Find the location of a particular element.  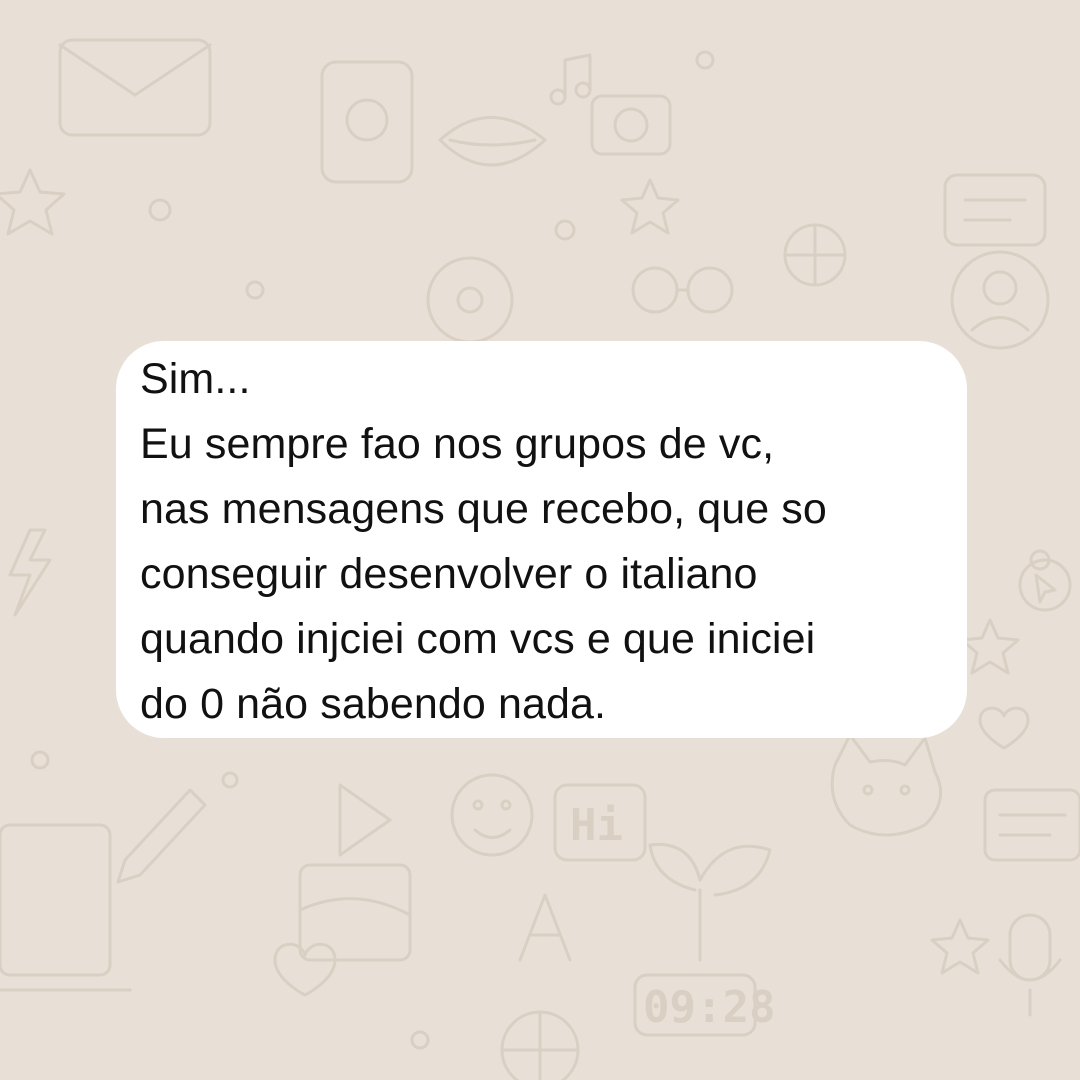

note-doodle-icon is located at coordinates (1031, 825).